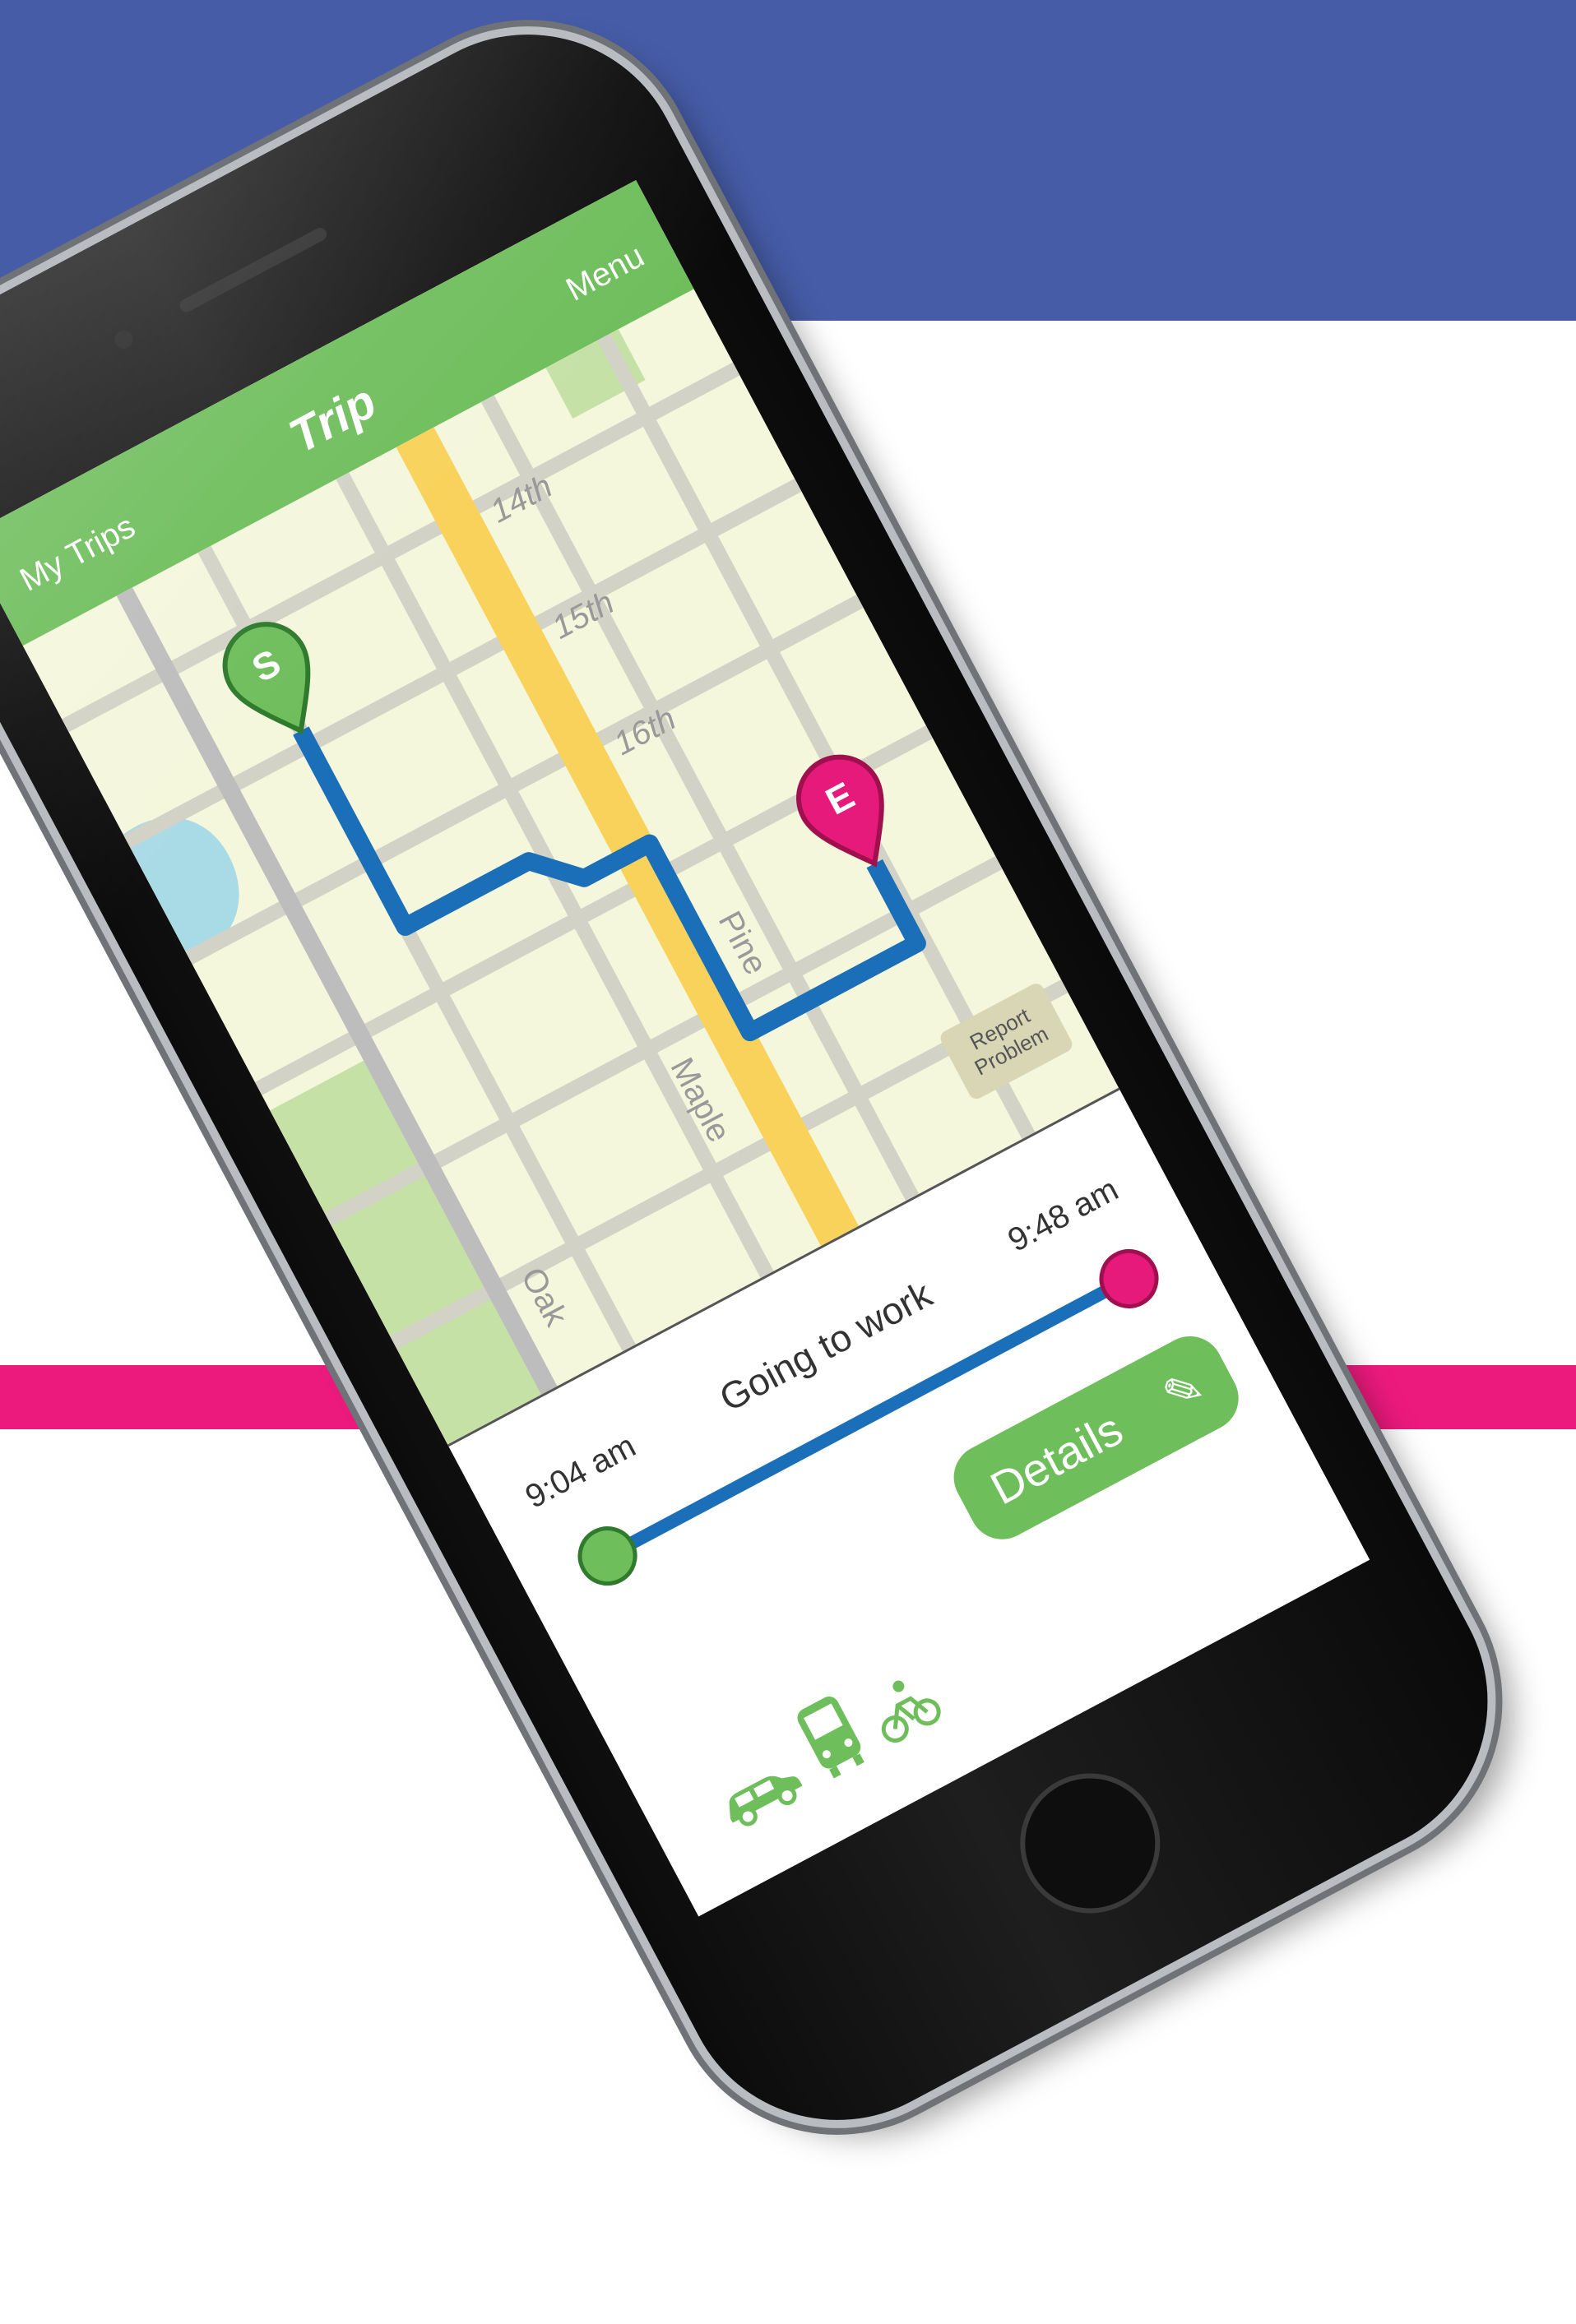 The height and width of the screenshot is (2324, 1576). What do you see at coordinates (1129, 1278) in the screenshot?
I see `timeline-end-dot` at bounding box center [1129, 1278].